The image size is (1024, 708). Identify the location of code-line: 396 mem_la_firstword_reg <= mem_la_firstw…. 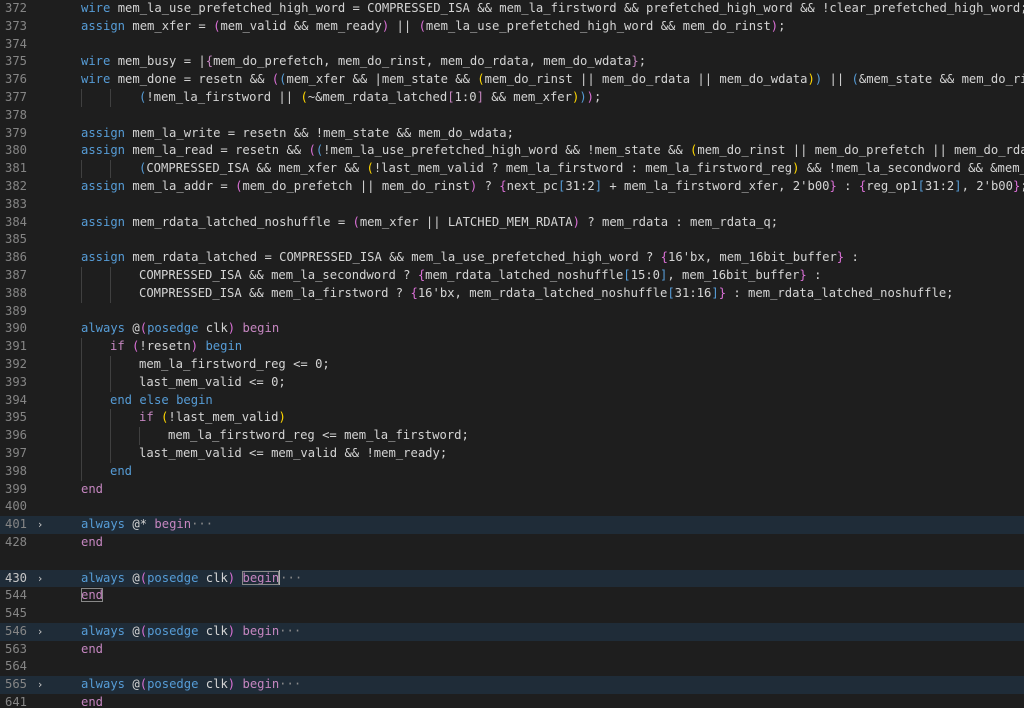
(512, 436).